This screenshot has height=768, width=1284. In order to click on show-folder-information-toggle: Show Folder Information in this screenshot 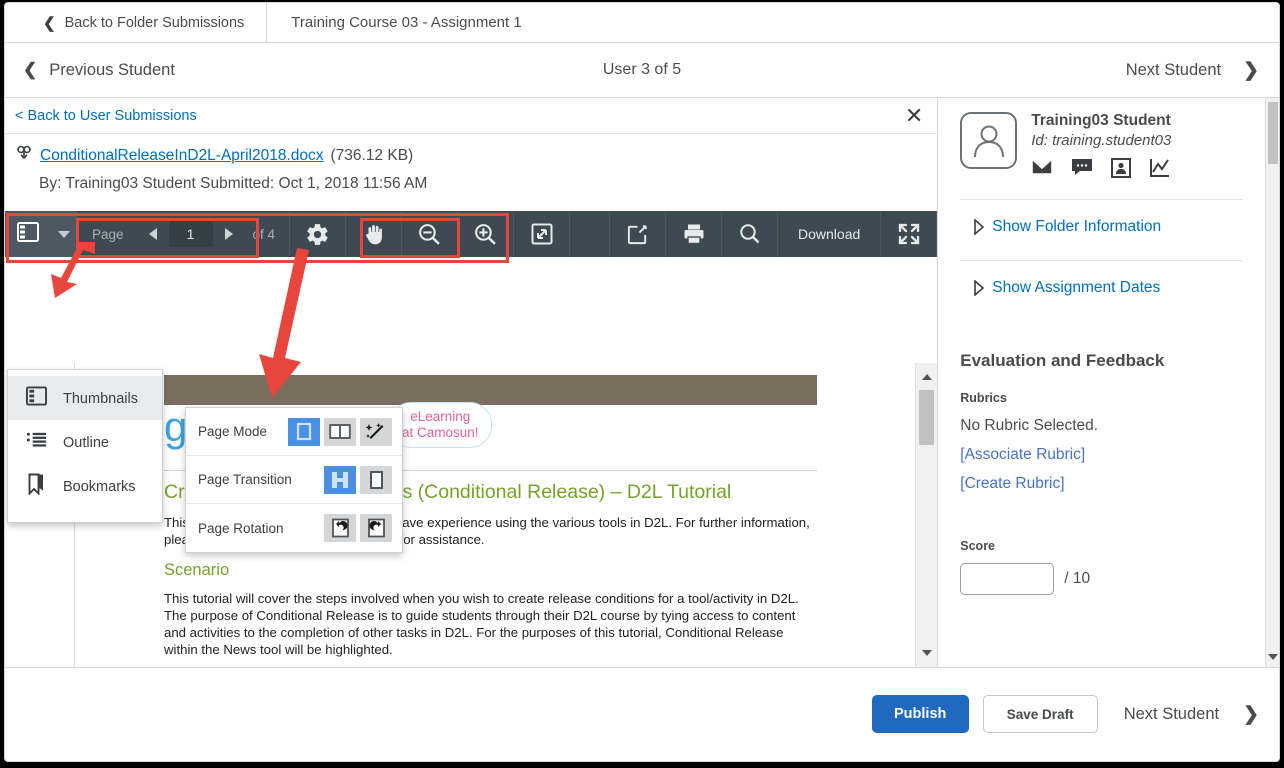, I will do `click(1101, 227)`.